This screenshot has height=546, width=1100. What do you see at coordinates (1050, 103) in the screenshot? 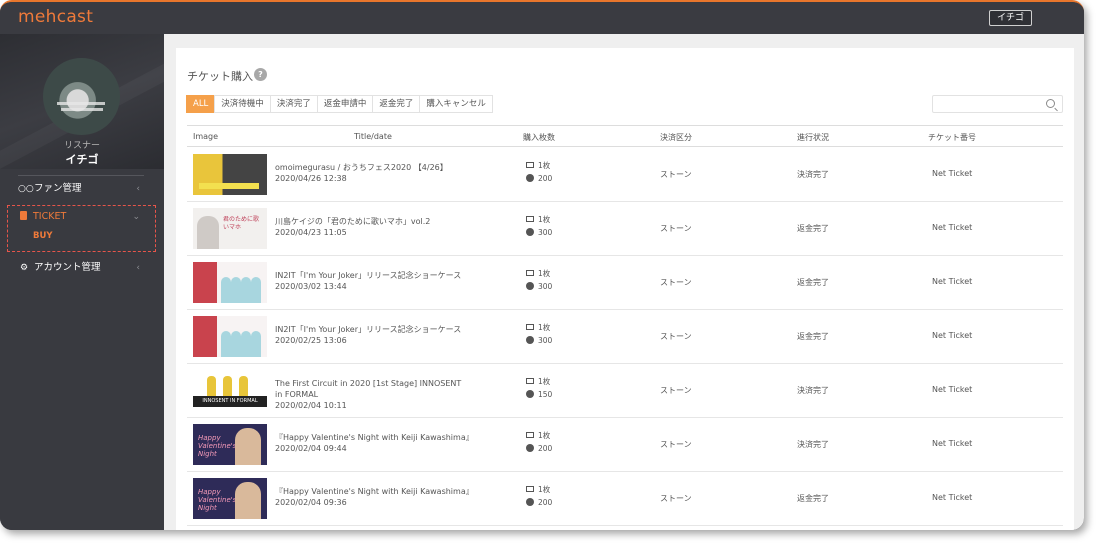
I see `search-icon` at bounding box center [1050, 103].